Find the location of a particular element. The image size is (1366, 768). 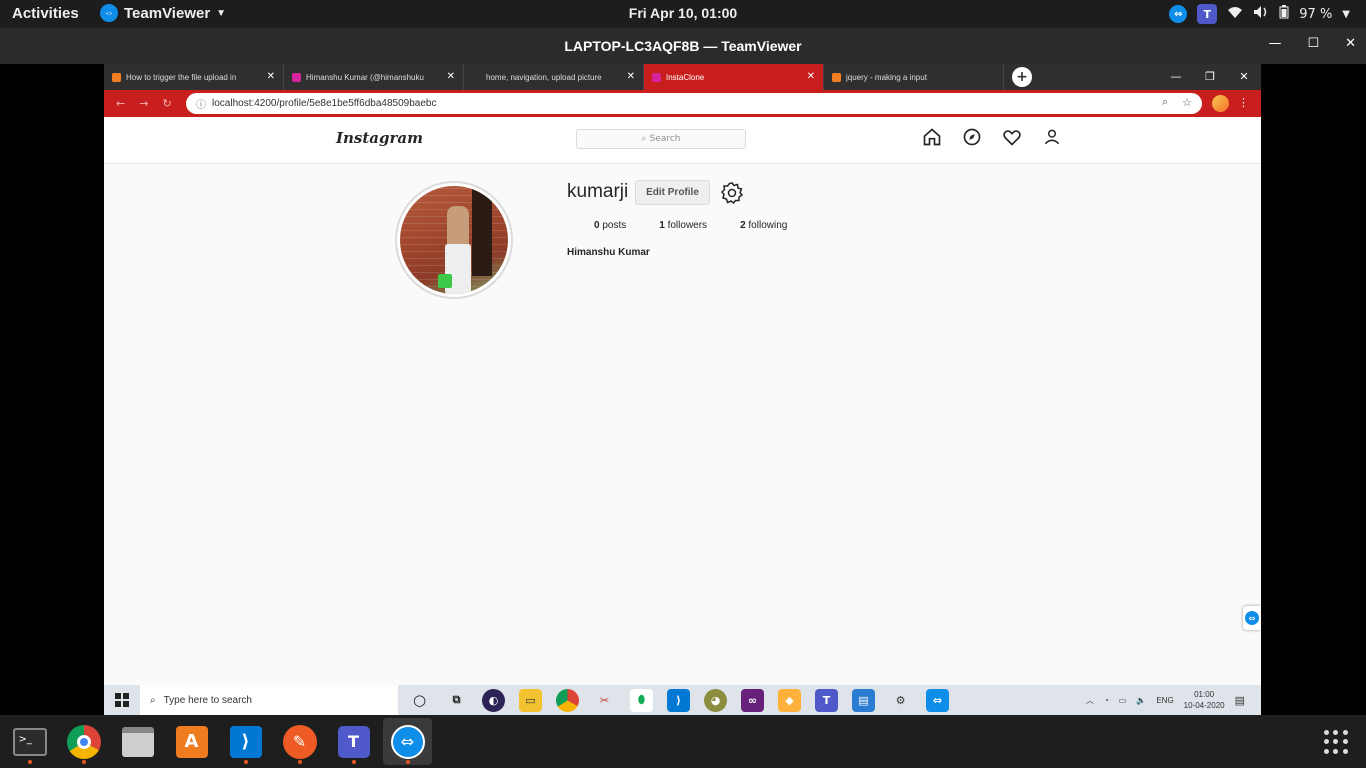

browser-tab-active: InstaClone ✕ is located at coordinates (734, 77).